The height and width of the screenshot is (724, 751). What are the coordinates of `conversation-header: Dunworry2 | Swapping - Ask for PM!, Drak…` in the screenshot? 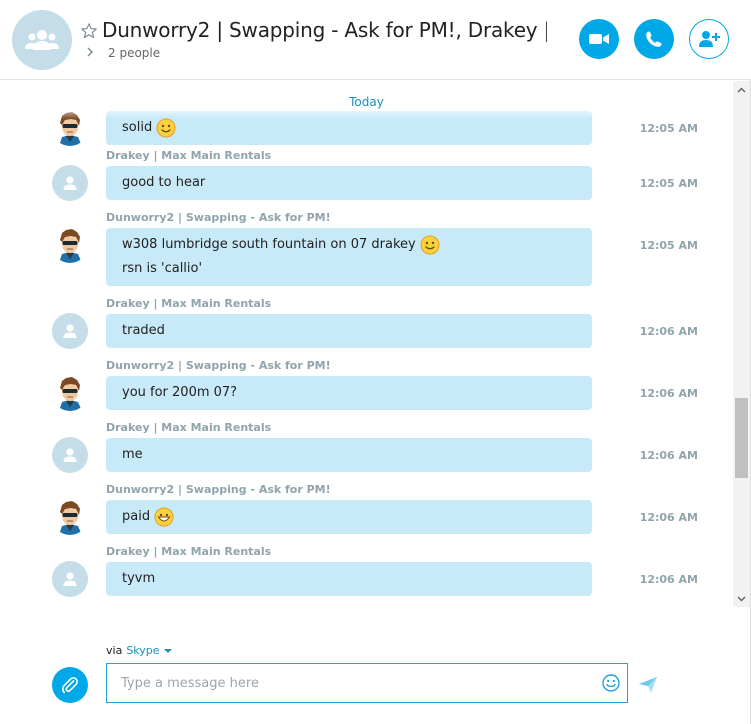 It's located at (375, 40).